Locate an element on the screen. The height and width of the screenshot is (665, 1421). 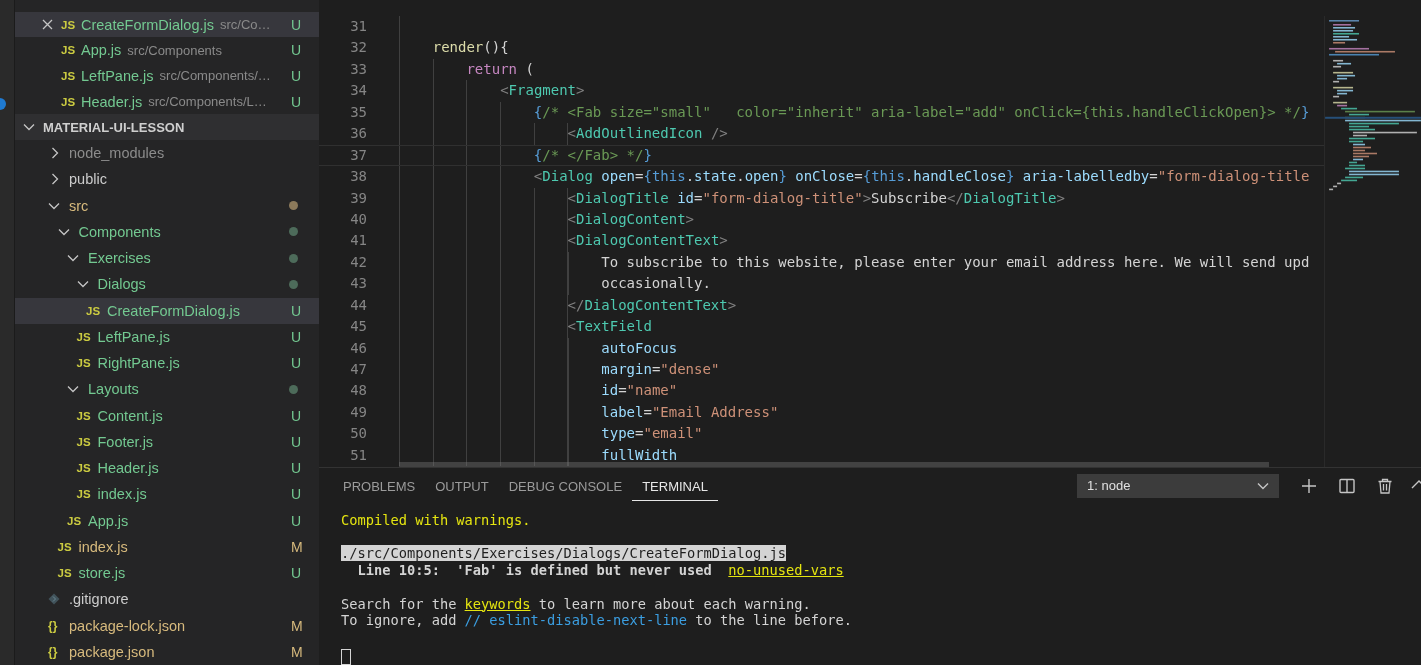
file-type-icon: {} is located at coordinates (58, 651).